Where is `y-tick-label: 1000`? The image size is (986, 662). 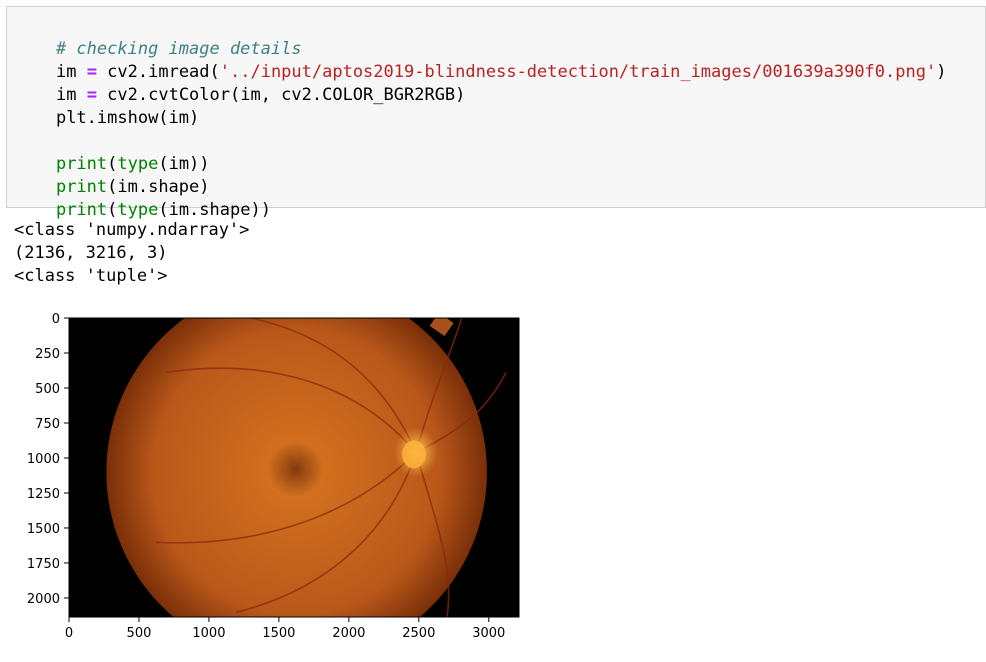 y-tick-label: 1000 is located at coordinates (43, 459).